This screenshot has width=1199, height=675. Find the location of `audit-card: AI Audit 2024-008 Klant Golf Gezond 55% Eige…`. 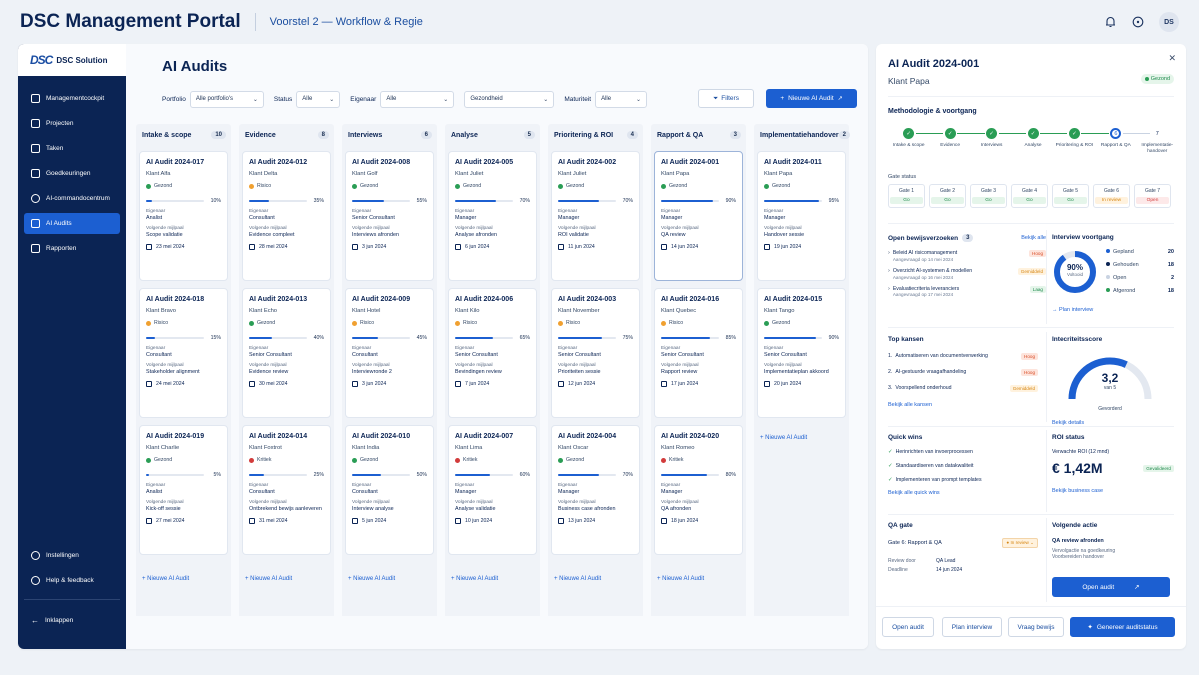

audit-card: AI Audit 2024-008 Klant Golf Gezond 55% Eige… is located at coordinates (389, 216).